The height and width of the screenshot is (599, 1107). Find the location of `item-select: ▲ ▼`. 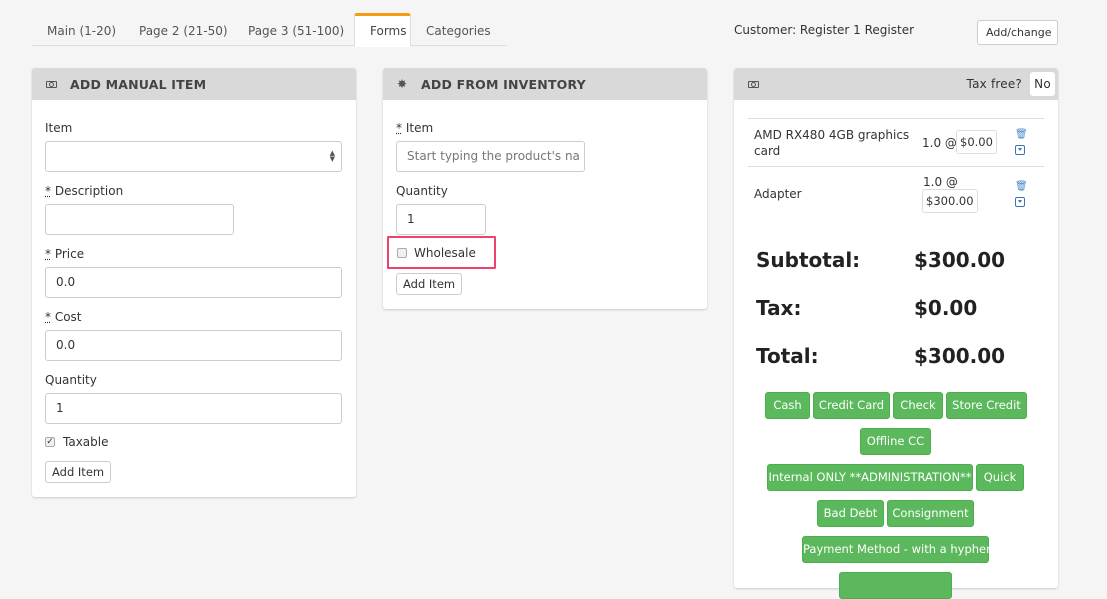

item-select: ▲ ▼ is located at coordinates (193, 156).